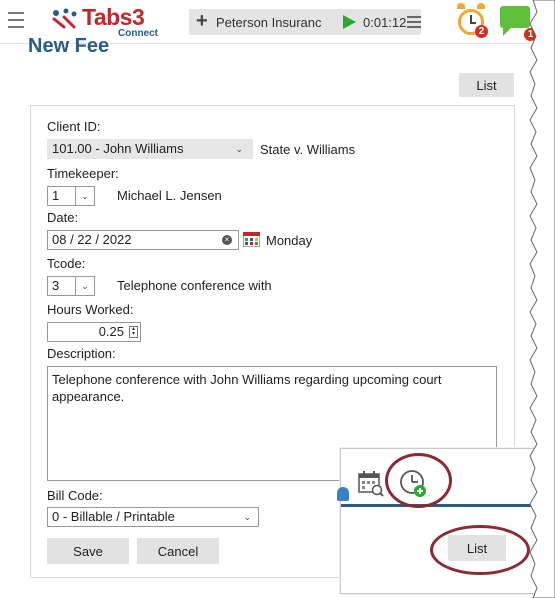  Describe the element at coordinates (385, 22) in the screenshot. I see `timer-time: 0:01:12` at that location.